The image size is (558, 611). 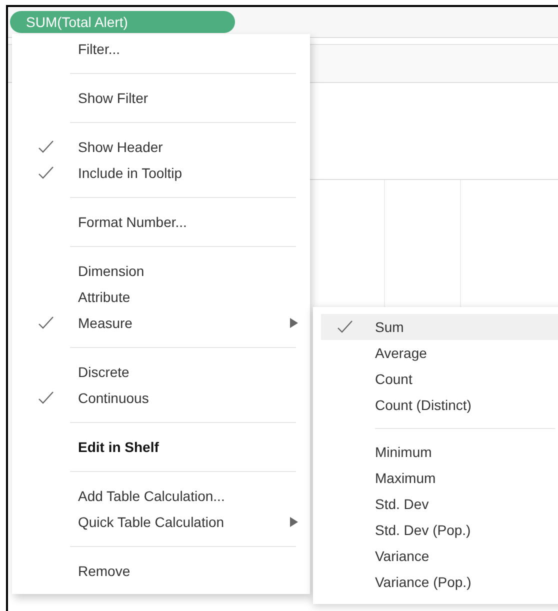 I want to click on menu-item: Dimension, so click(x=161, y=271).